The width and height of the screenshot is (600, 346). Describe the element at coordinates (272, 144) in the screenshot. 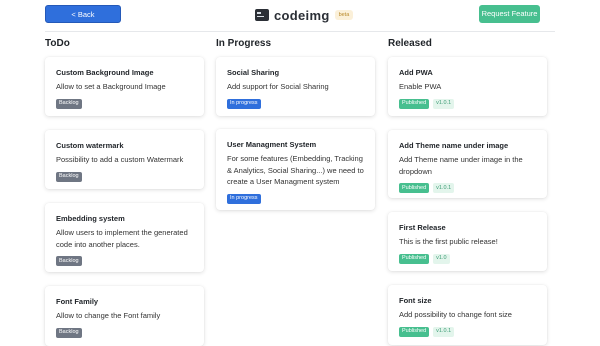

I see `card-title: User Managment System` at that location.